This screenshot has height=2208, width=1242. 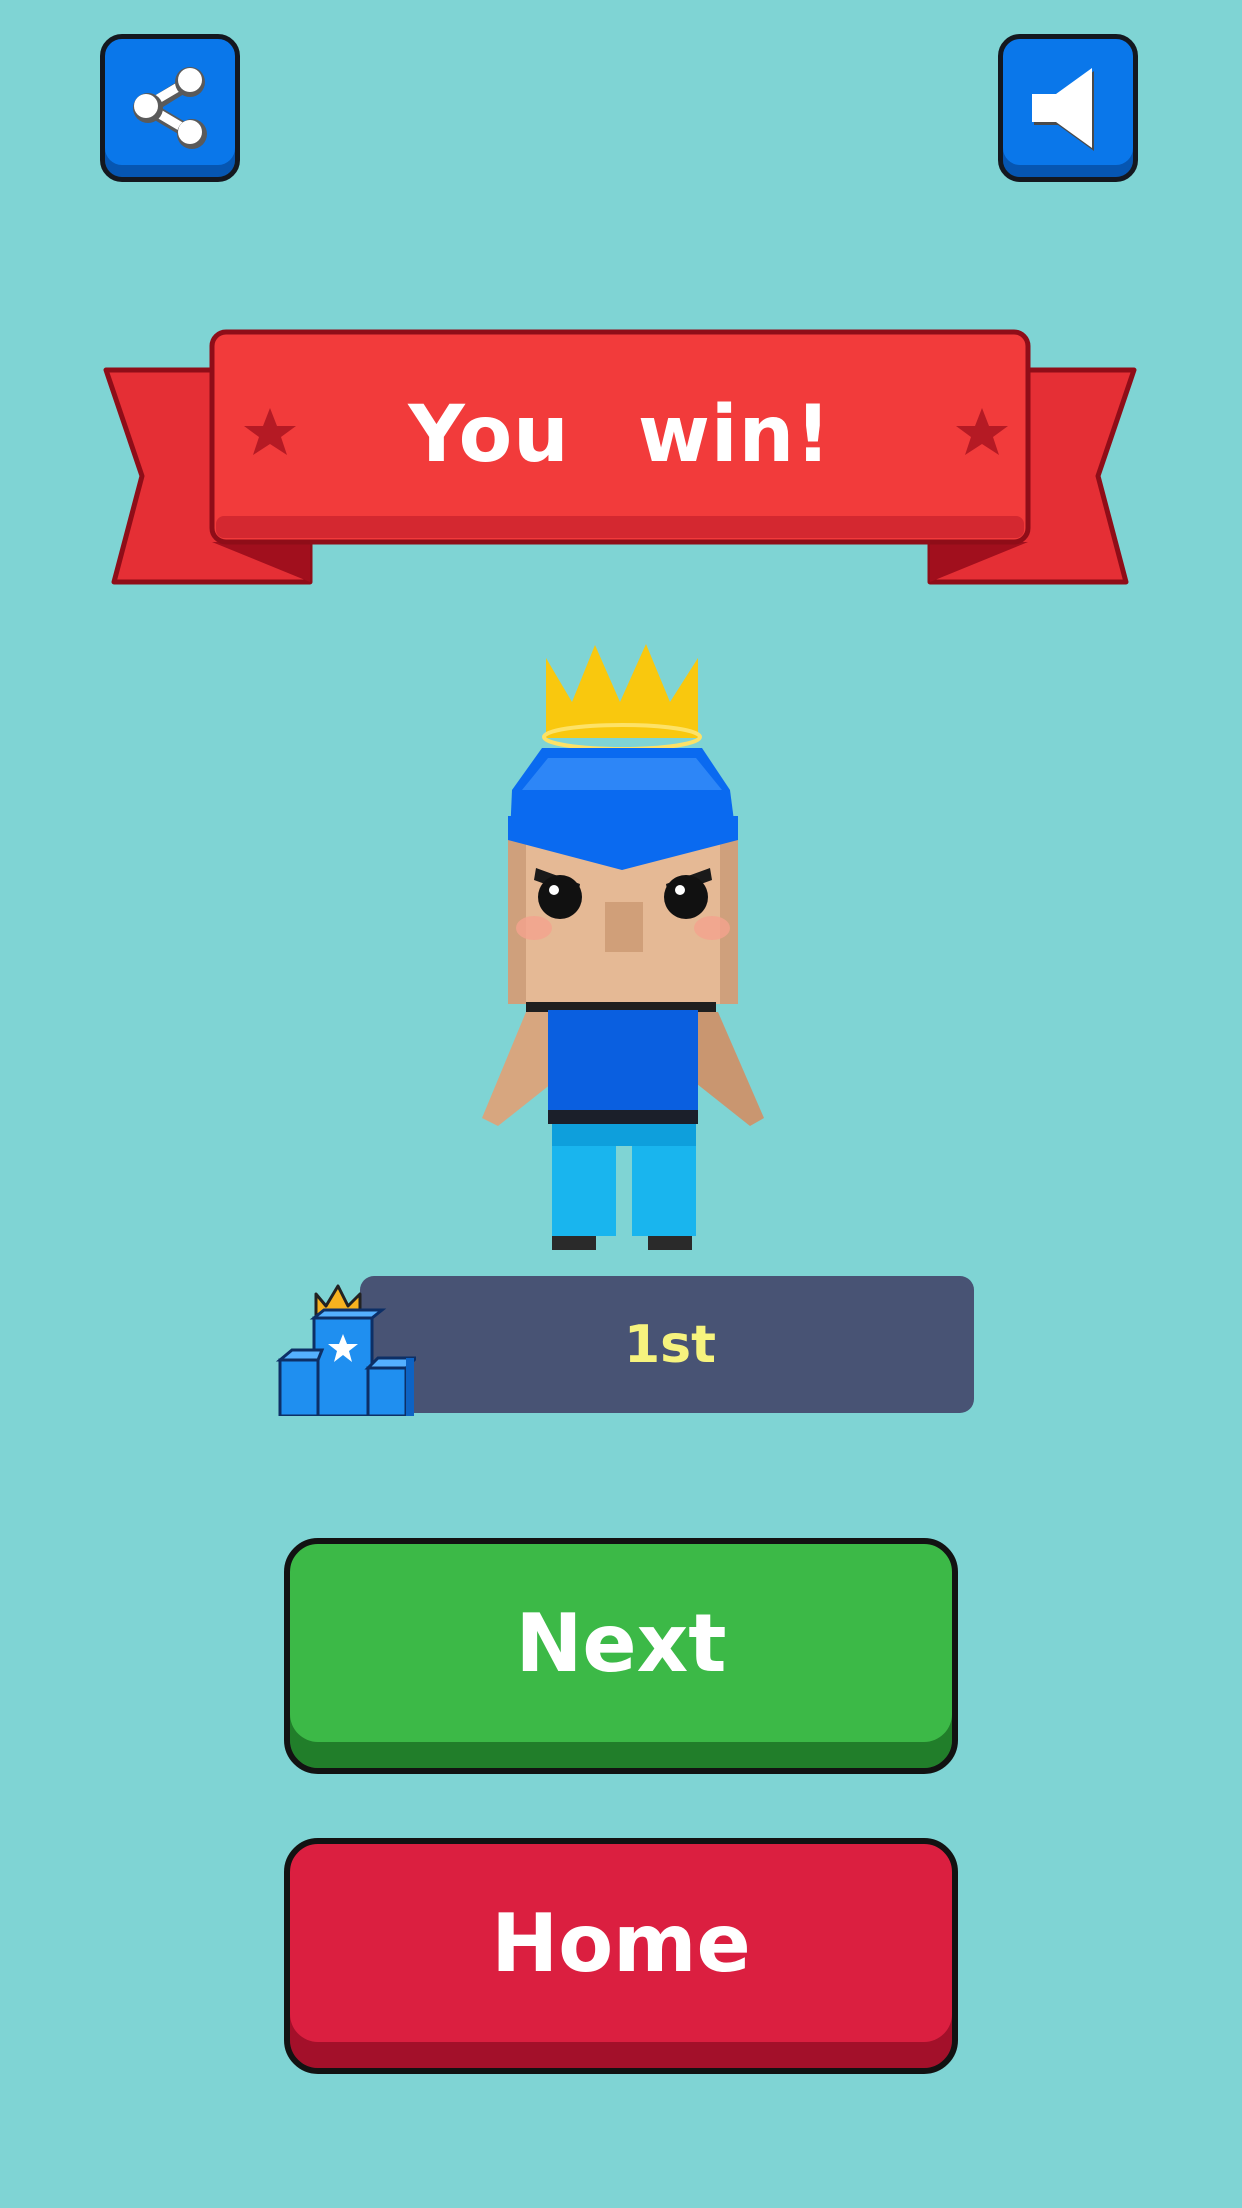 I want to click on win-title: You win!, so click(x=620, y=435).